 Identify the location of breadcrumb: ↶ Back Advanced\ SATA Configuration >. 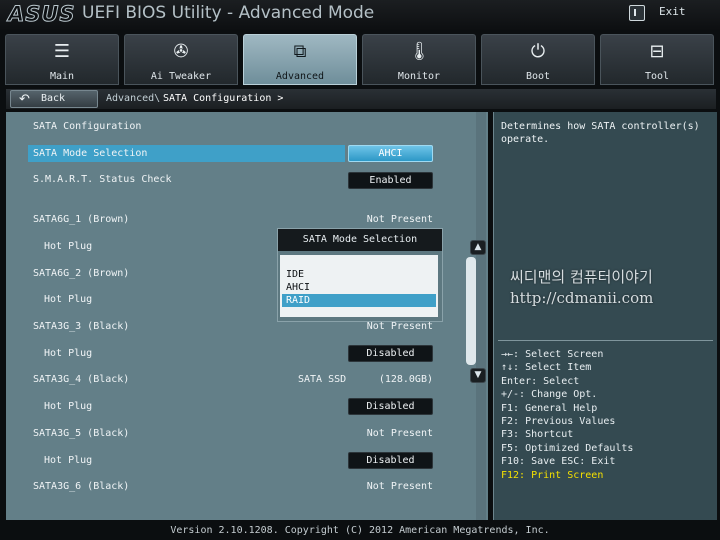
(361, 99).